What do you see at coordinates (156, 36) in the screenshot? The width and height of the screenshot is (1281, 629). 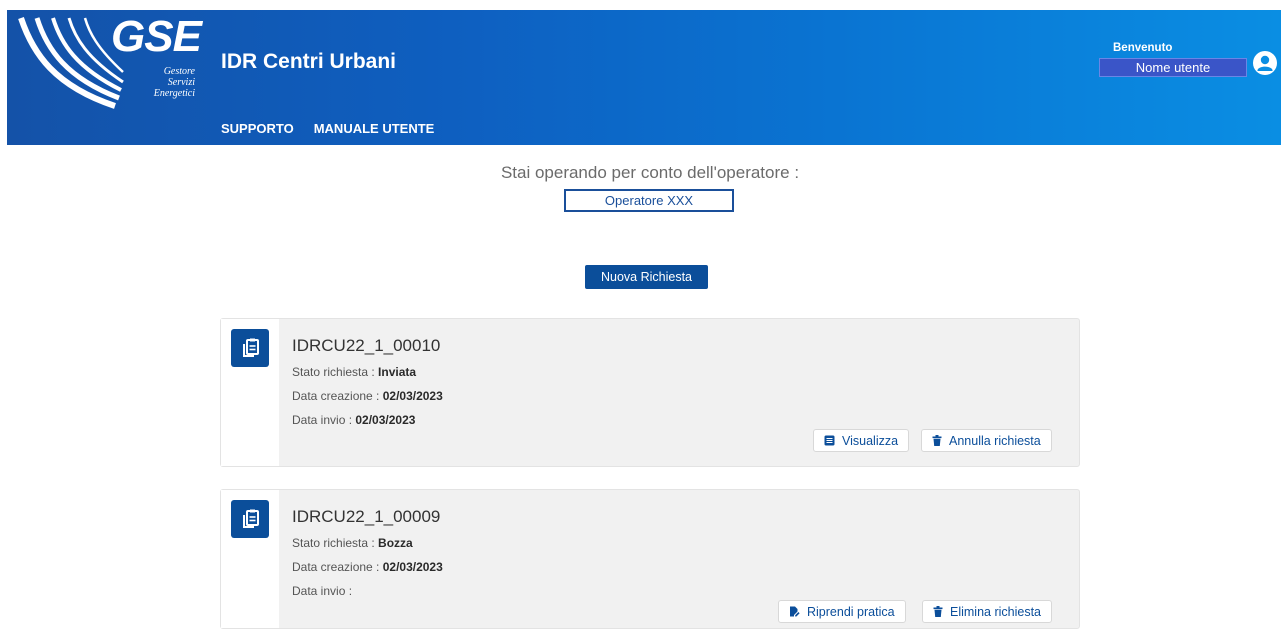 I see `logo-text: GSE` at bounding box center [156, 36].